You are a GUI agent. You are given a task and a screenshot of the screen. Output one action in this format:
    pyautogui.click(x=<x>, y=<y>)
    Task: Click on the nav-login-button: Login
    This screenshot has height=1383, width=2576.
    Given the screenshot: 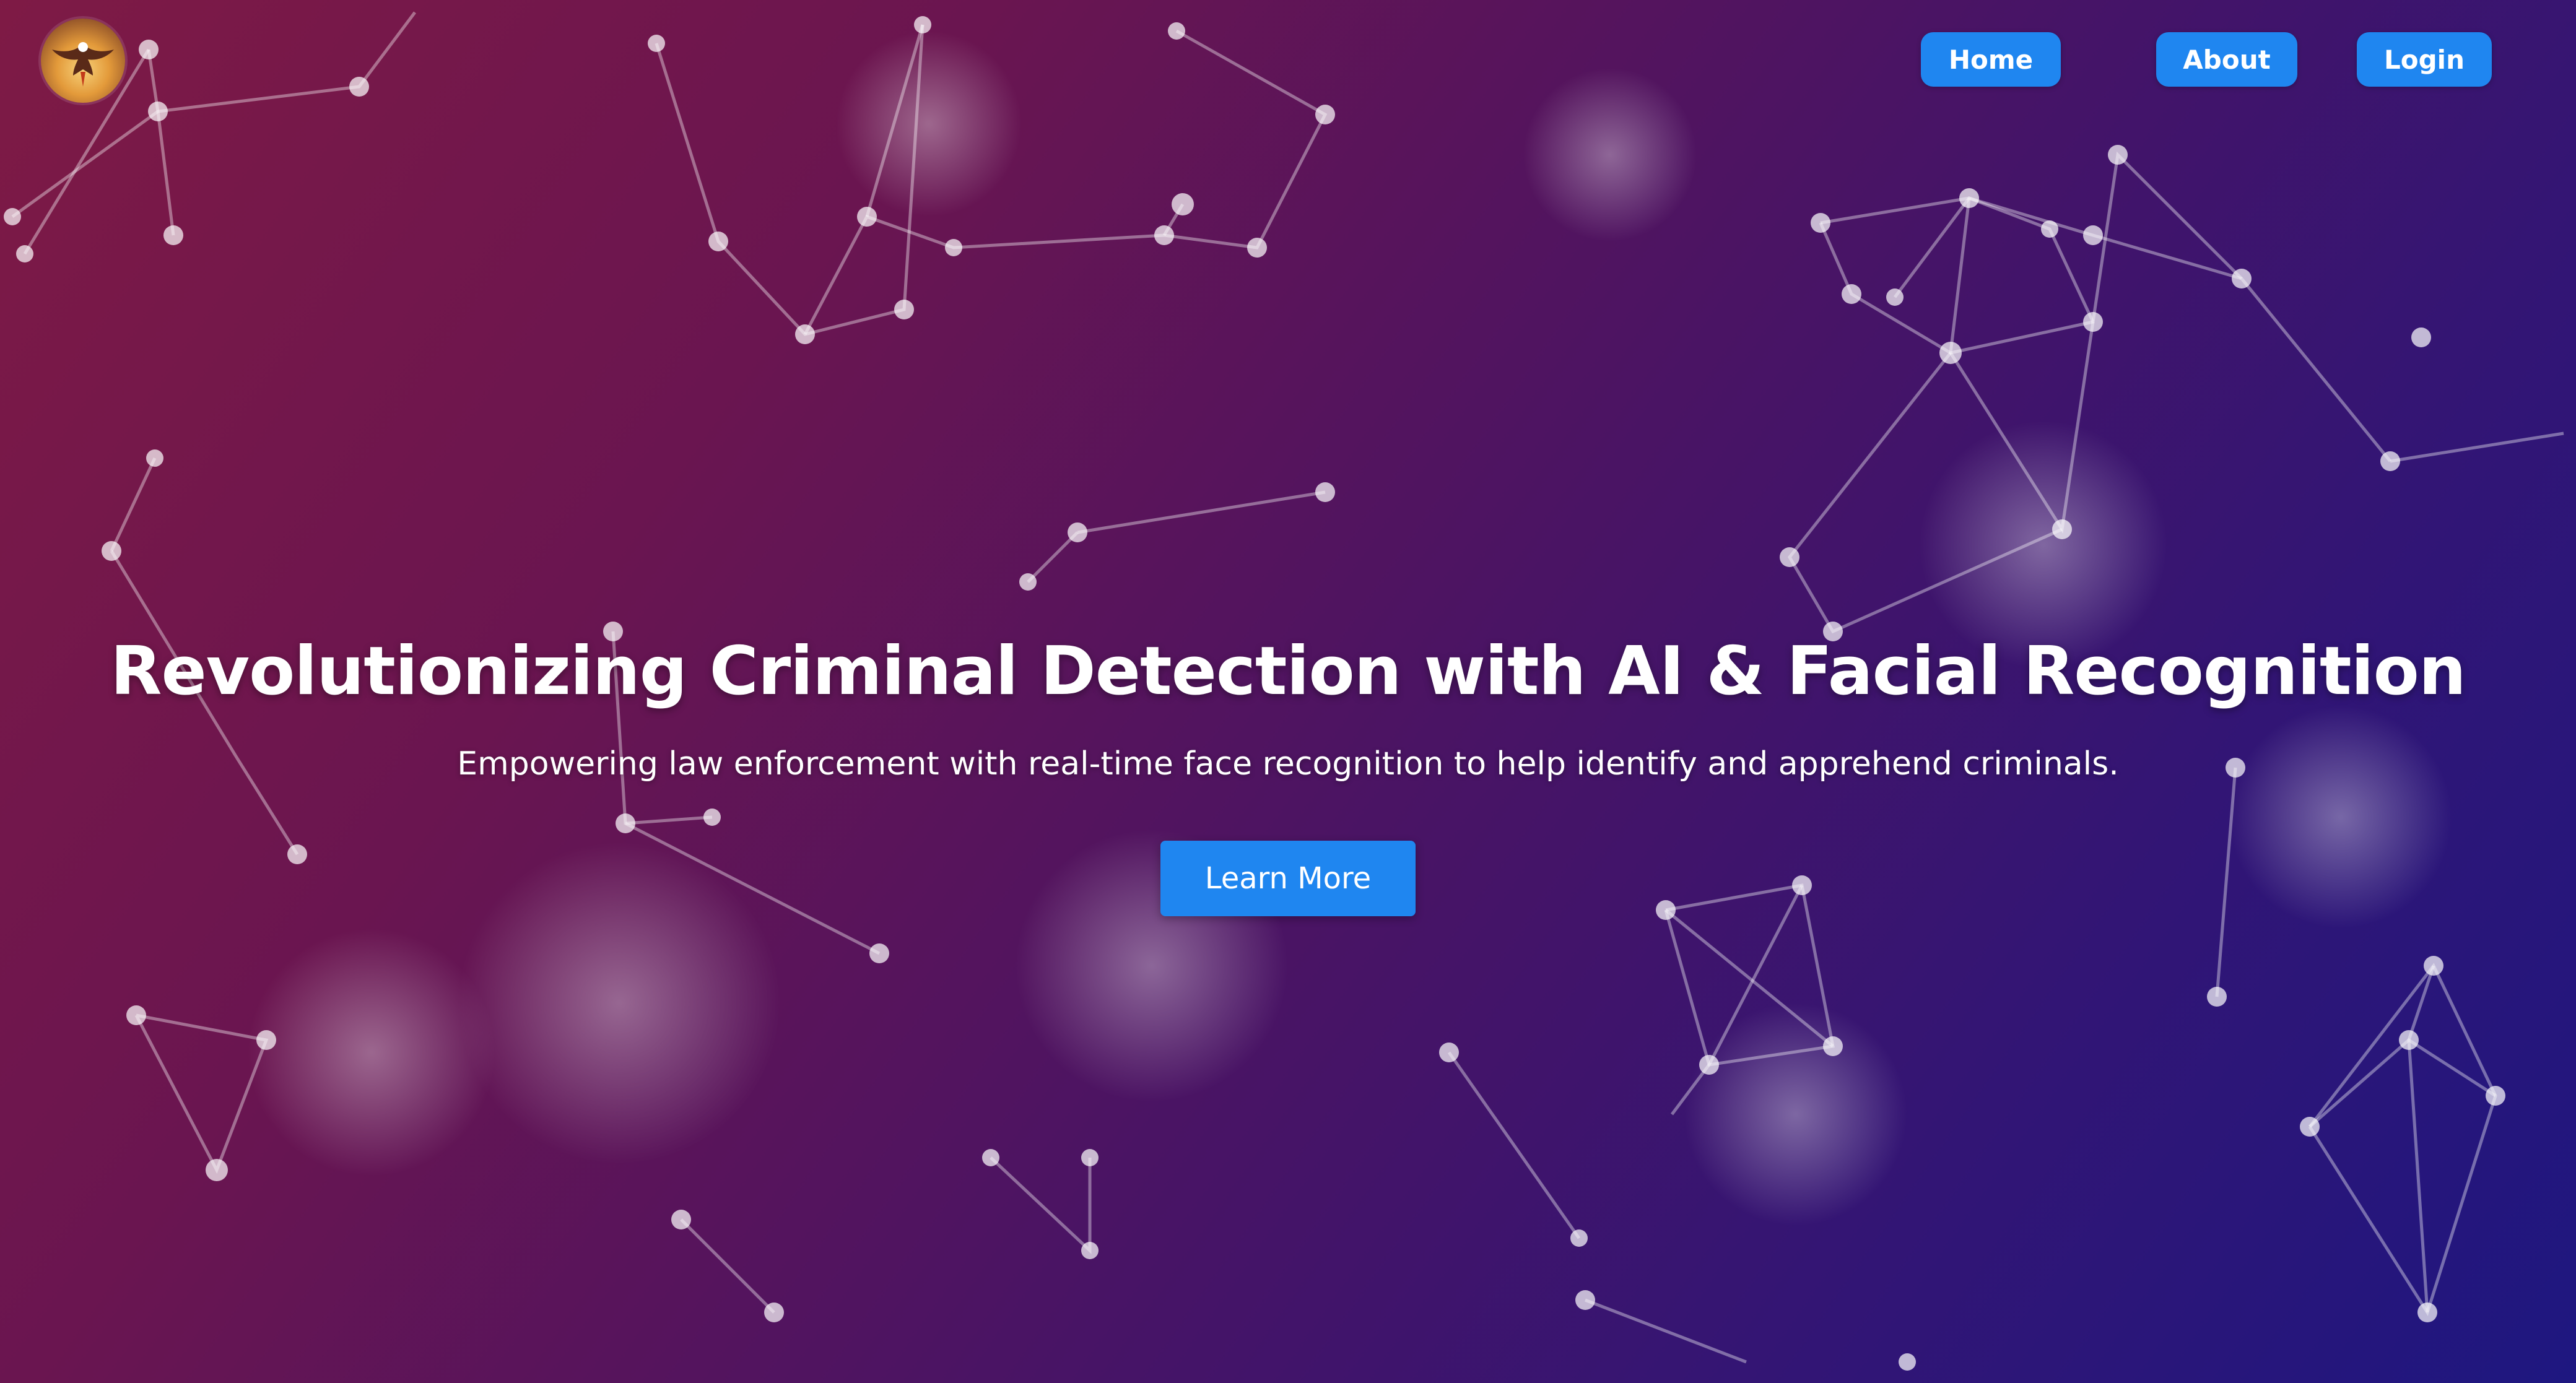 What is the action you would take?
    pyautogui.click(x=2424, y=60)
    